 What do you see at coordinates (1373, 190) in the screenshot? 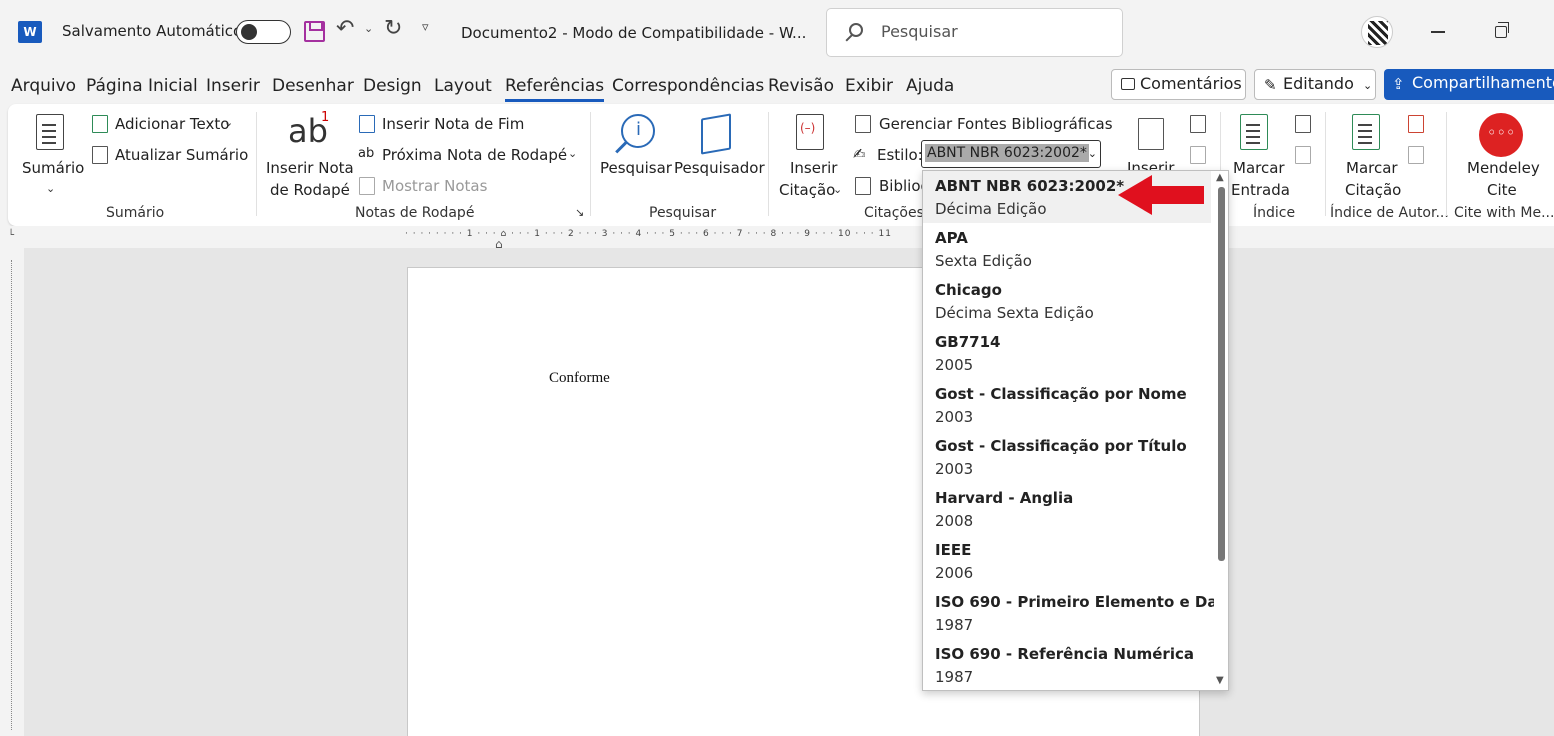
I see `mark-citation-button-line2: Citação` at bounding box center [1373, 190].